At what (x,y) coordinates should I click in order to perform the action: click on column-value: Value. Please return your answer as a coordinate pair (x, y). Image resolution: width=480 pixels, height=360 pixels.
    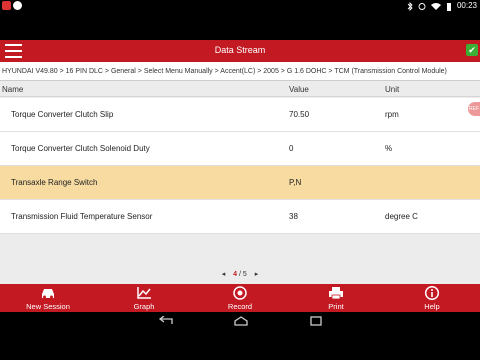
    Looking at the image, I should click on (299, 89).